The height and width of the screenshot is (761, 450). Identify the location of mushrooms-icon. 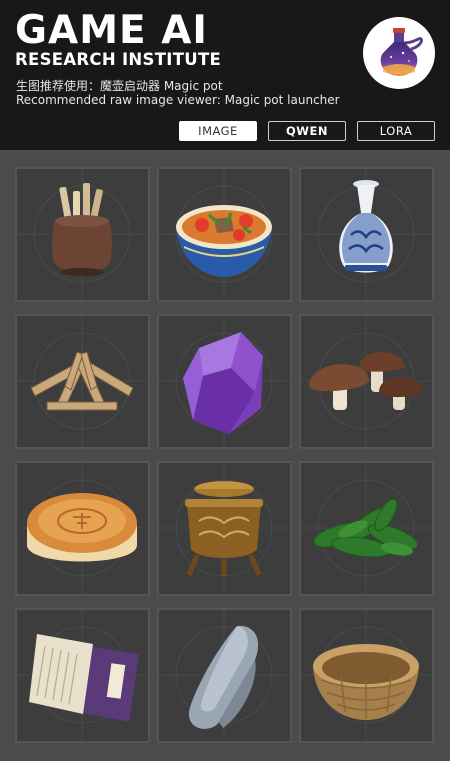
(366, 381).